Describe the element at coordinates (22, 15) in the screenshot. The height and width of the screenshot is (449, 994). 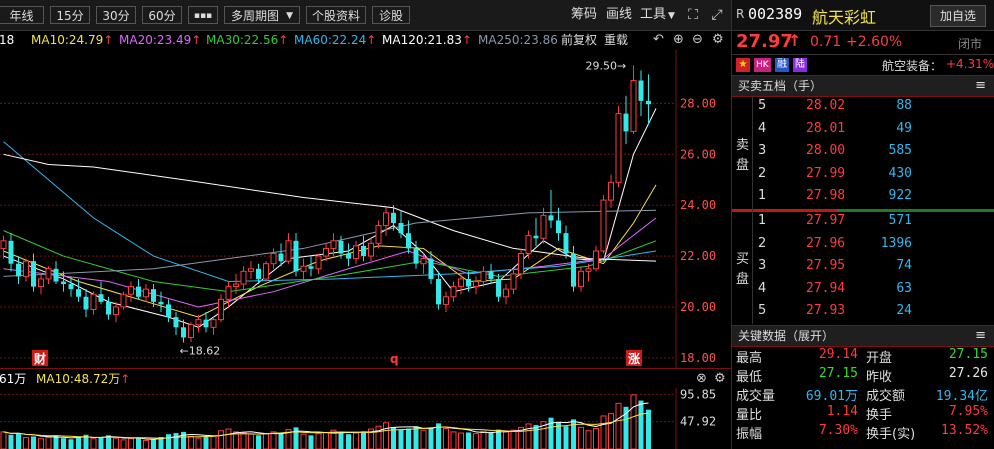
I see `period-year-button: 年线` at that location.